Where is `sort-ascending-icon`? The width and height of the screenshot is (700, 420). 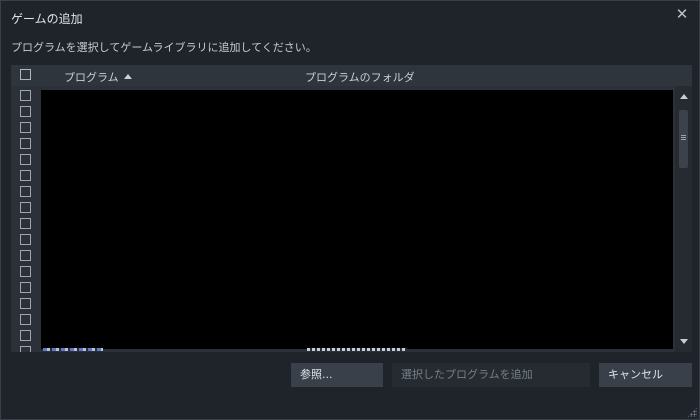 sort-ascending-icon is located at coordinates (127, 76).